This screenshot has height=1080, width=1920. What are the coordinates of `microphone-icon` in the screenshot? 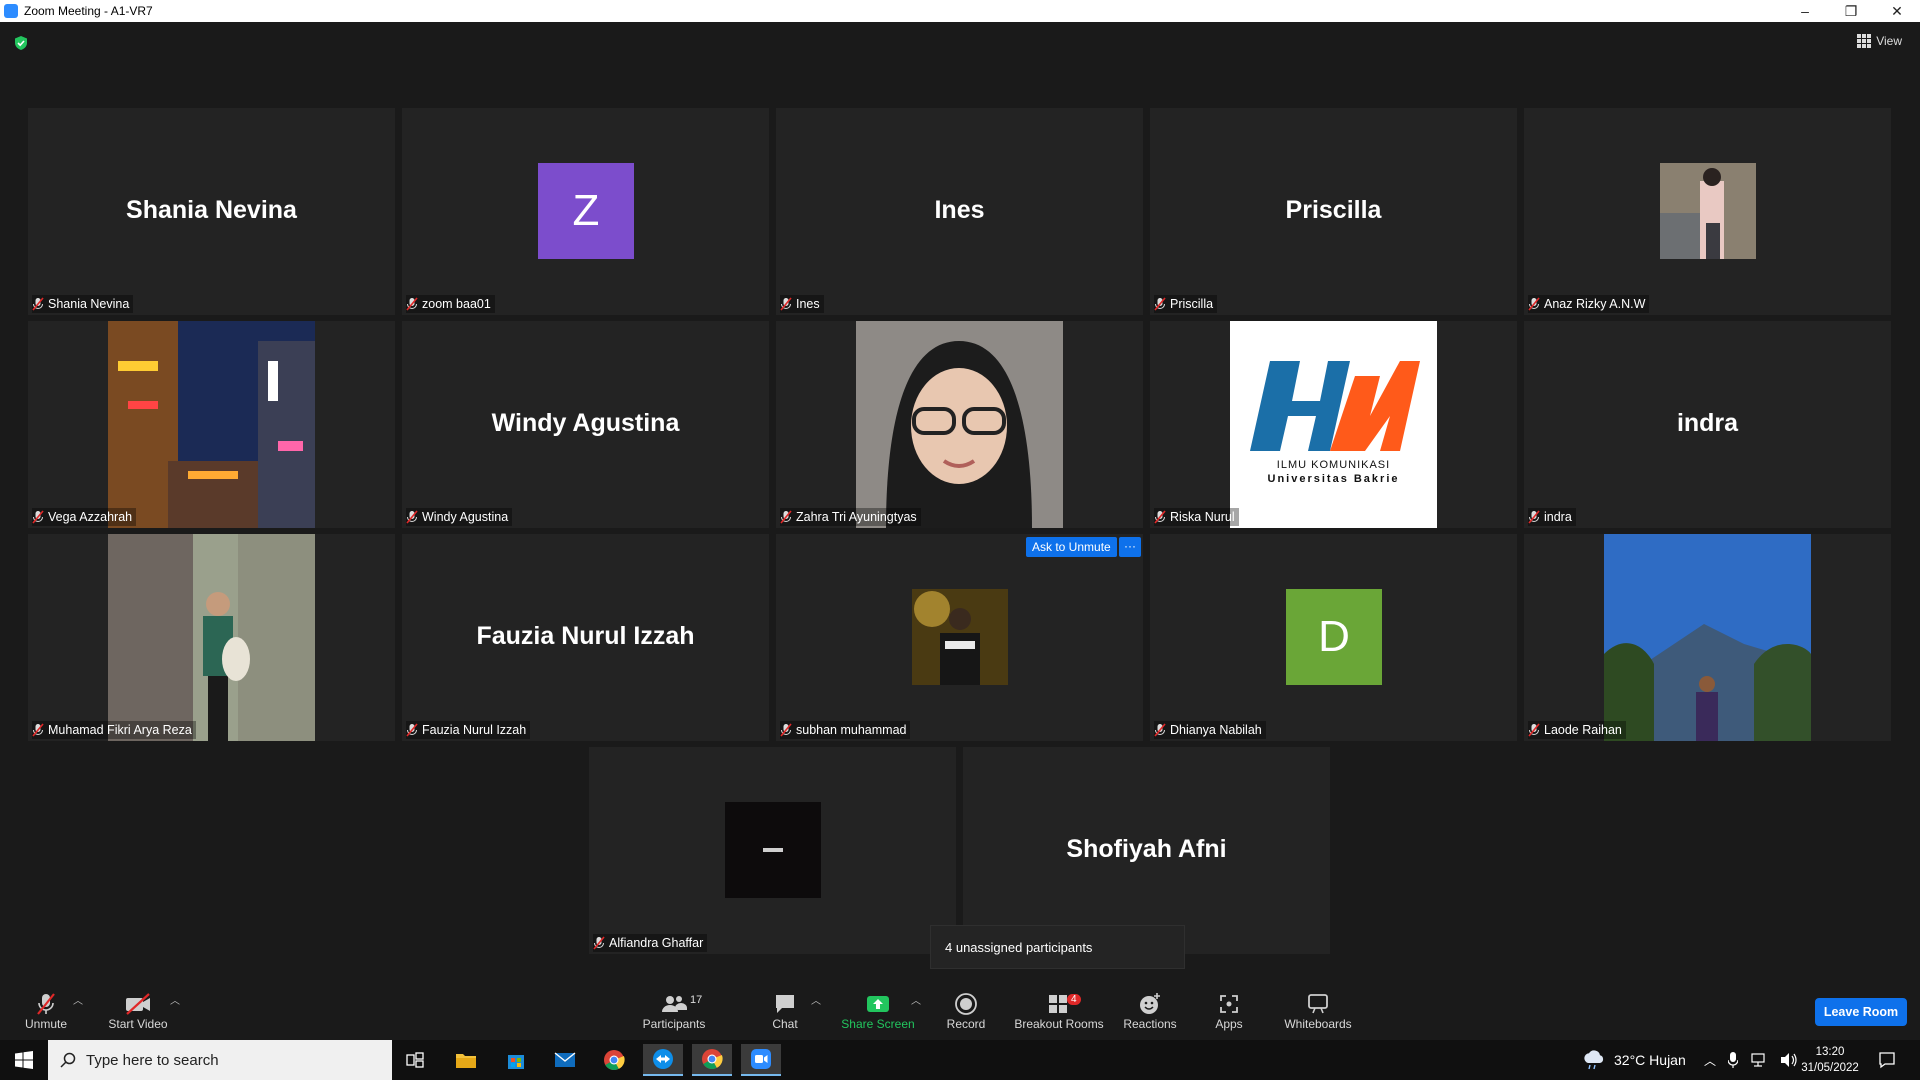 It's located at (1733, 1060).